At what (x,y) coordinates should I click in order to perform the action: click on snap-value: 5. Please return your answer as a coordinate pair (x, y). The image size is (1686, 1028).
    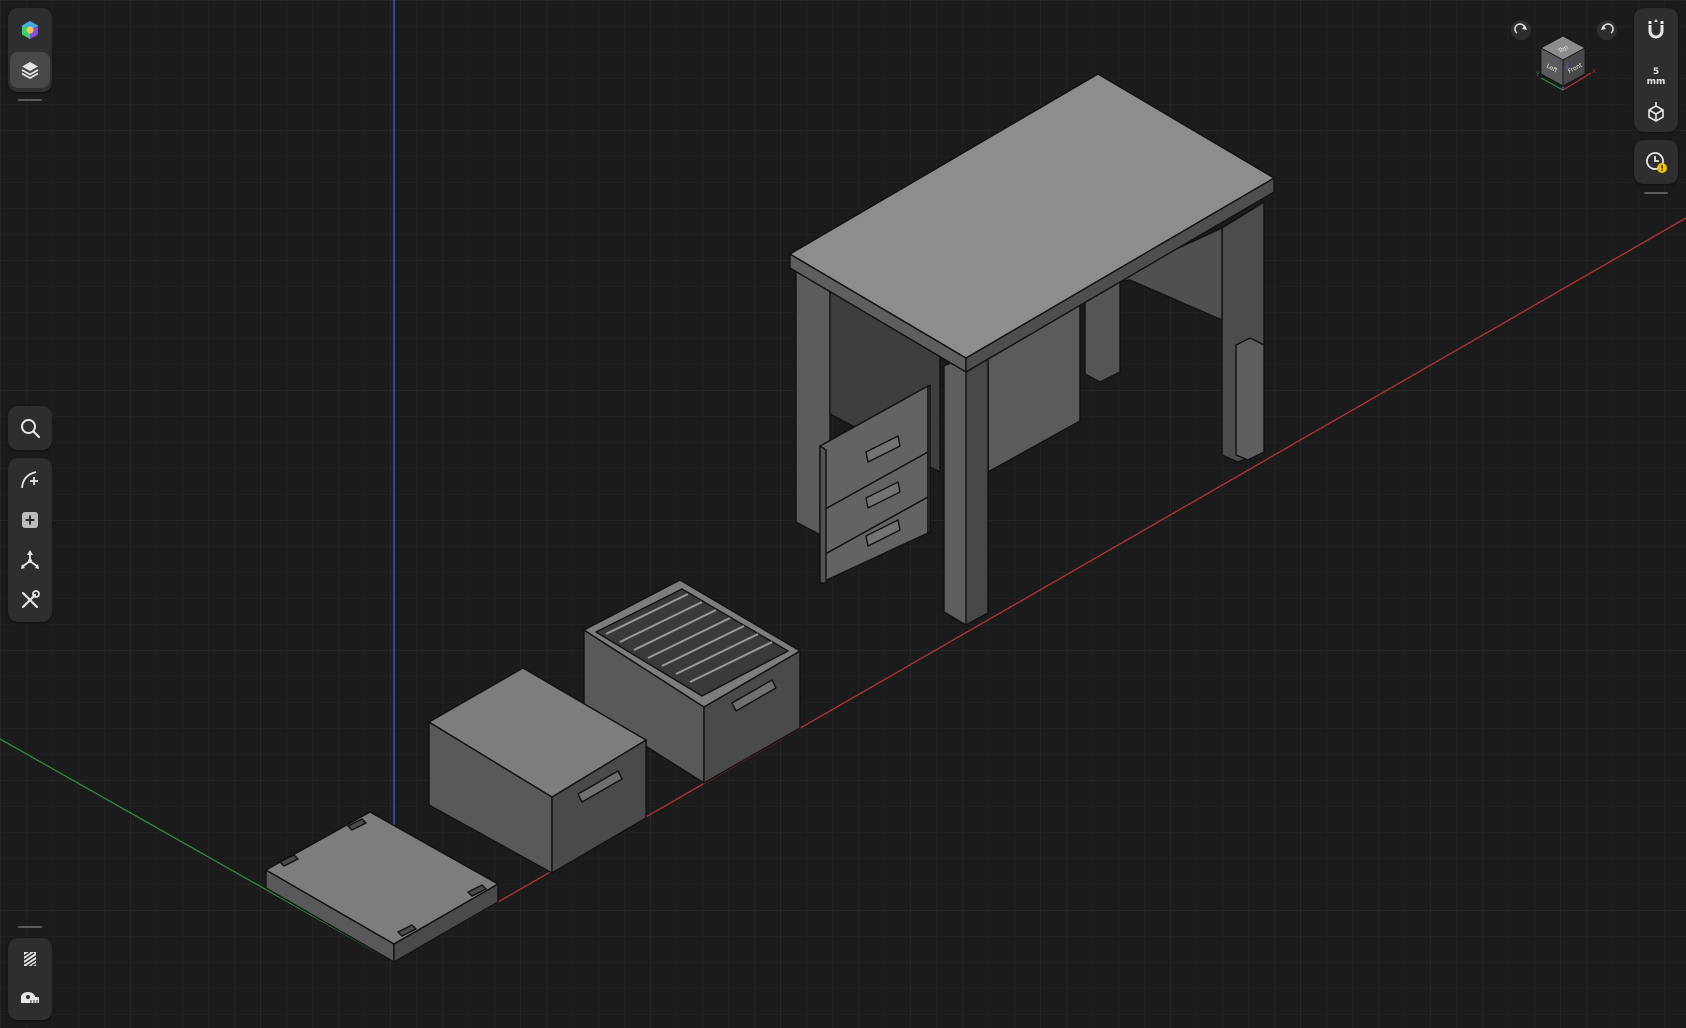
    Looking at the image, I should click on (1656, 72).